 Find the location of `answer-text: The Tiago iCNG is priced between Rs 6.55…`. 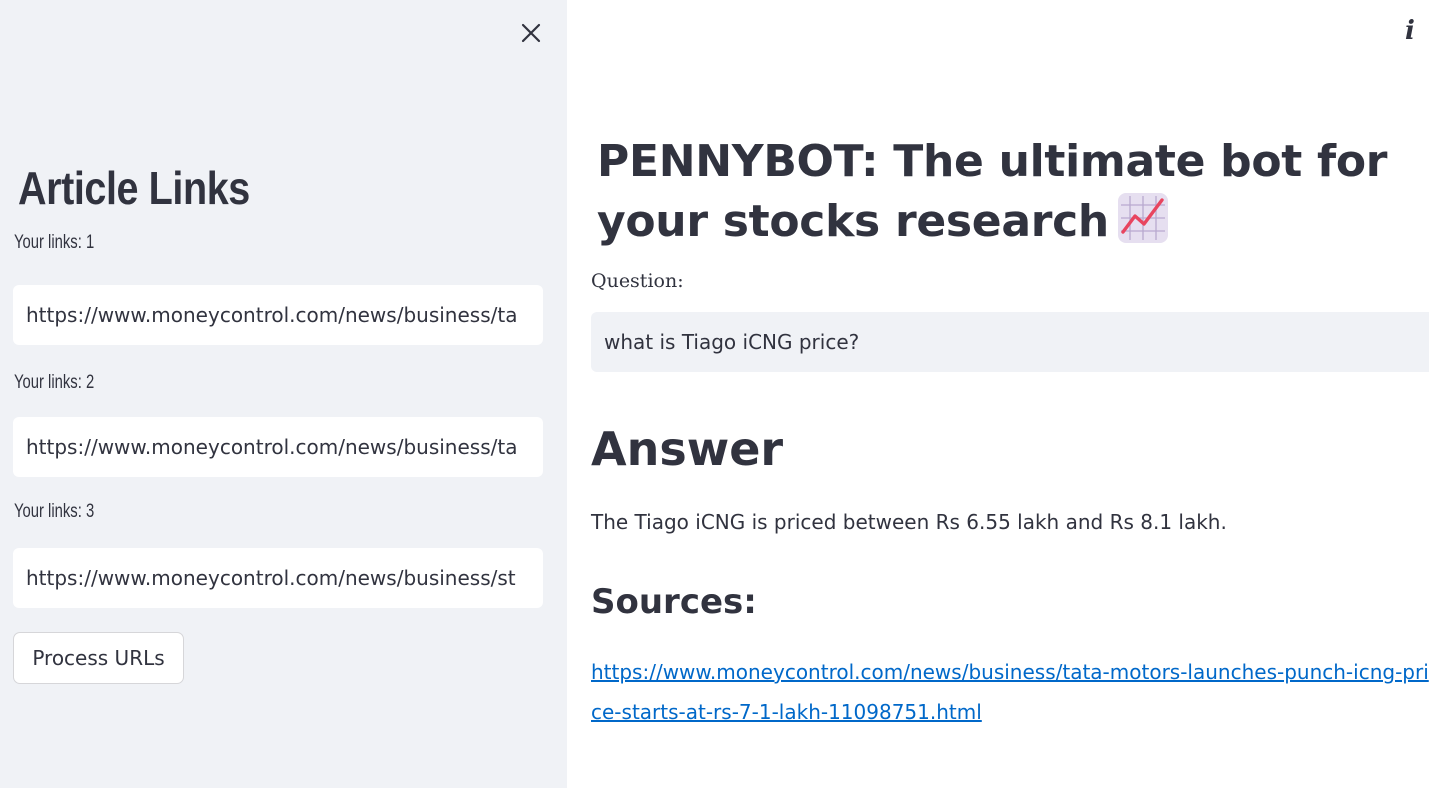

answer-text: The Tiago iCNG is priced between Rs 6.55… is located at coordinates (909, 522).